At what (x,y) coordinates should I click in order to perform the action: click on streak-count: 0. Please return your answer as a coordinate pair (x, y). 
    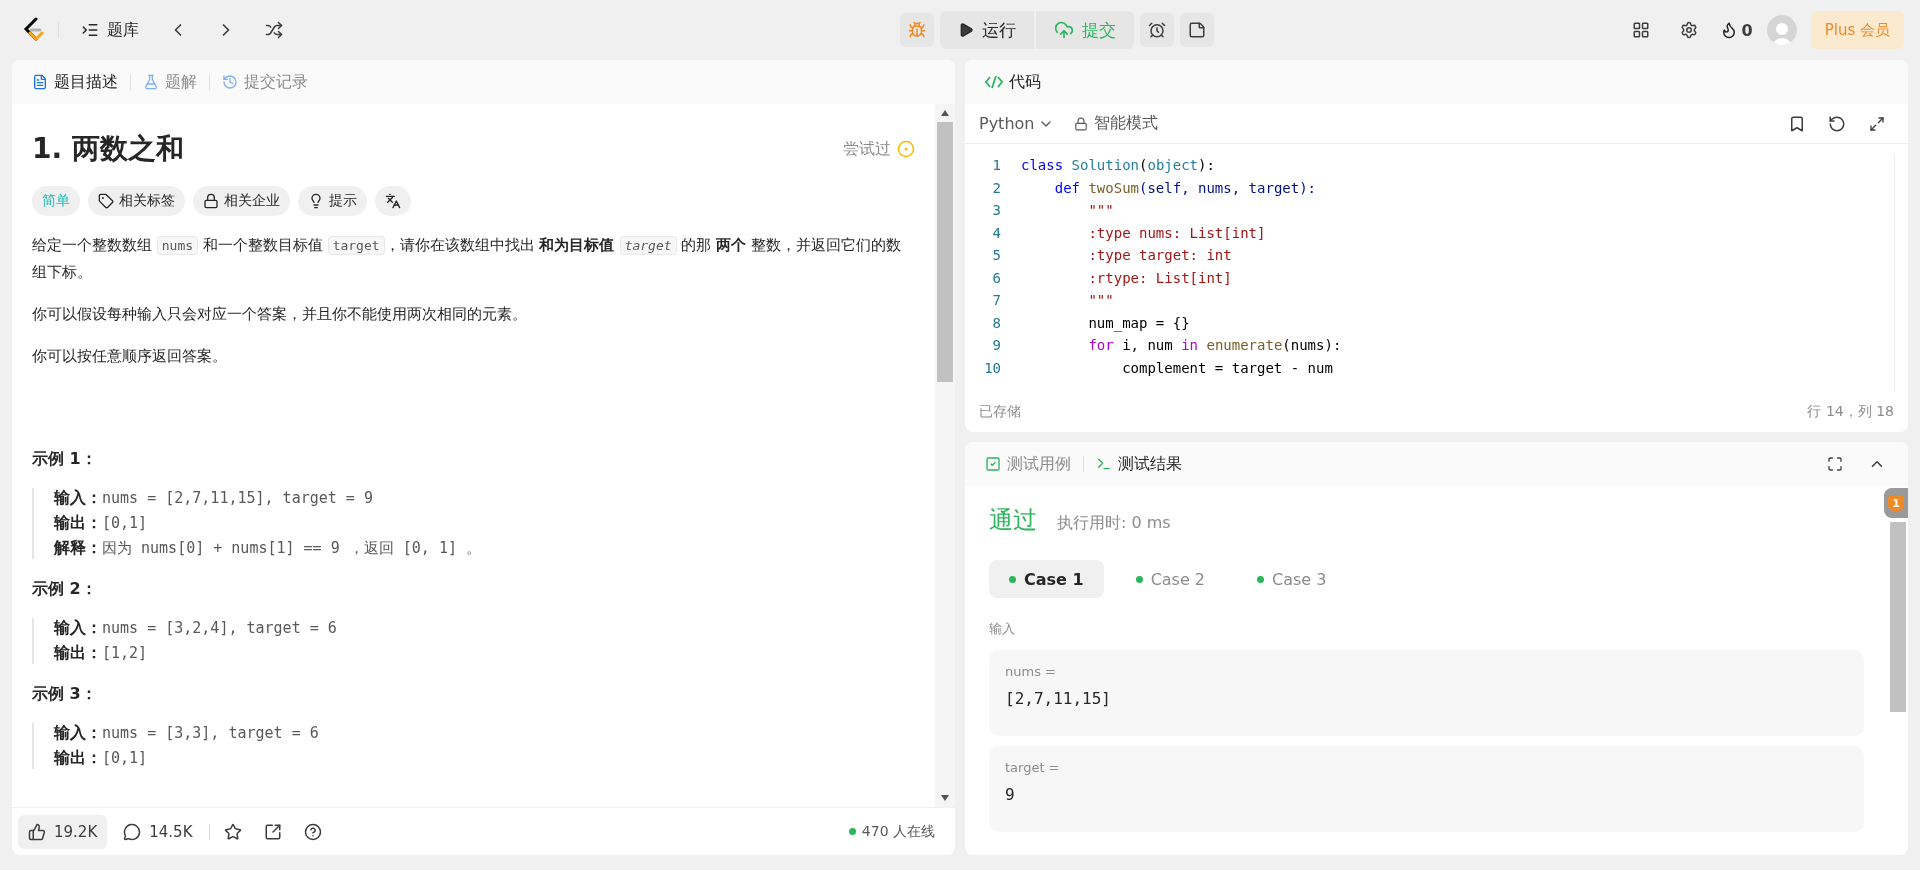
    Looking at the image, I should click on (1747, 30).